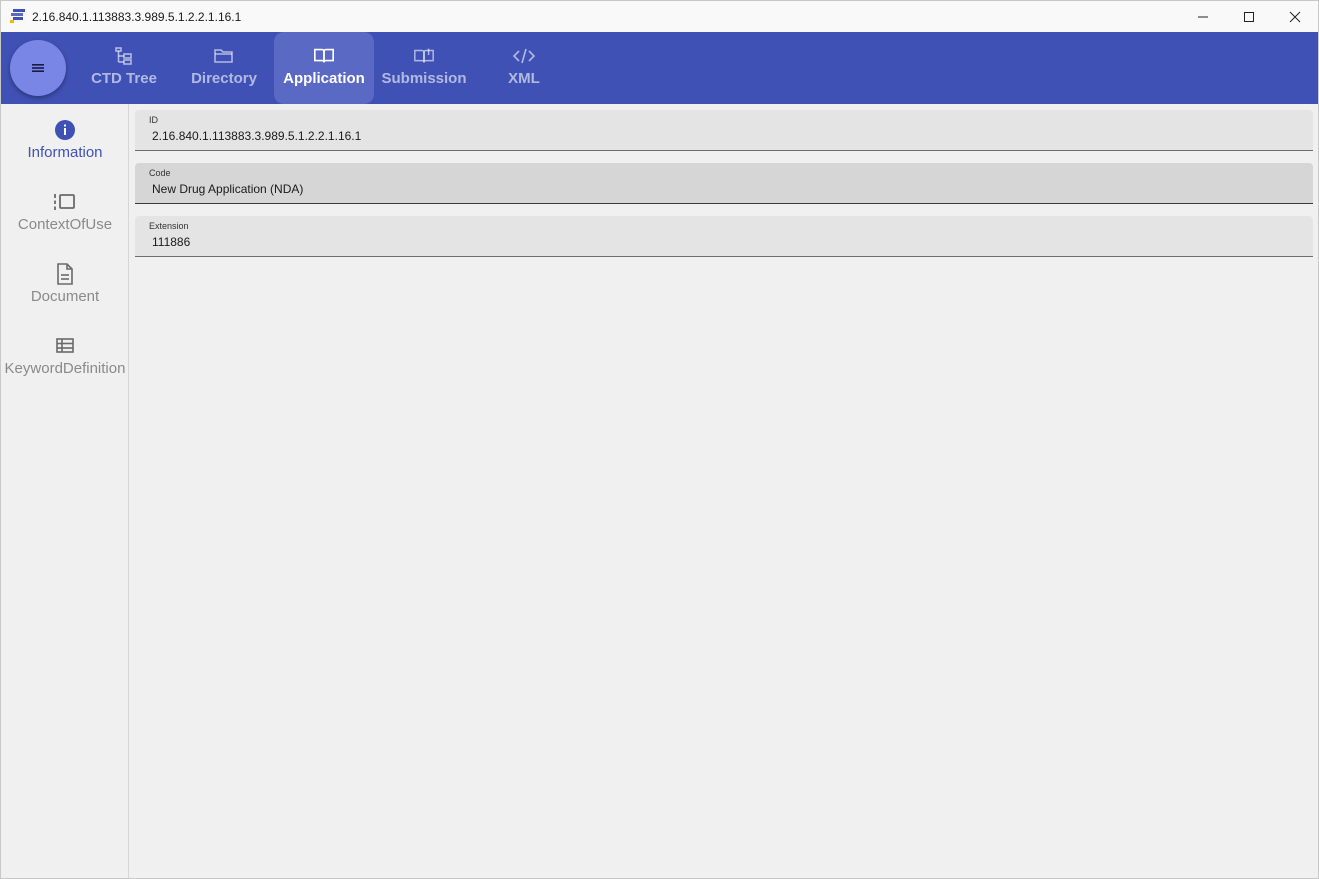 This screenshot has width=1319, height=879. Describe the element at coordinates (171, 242) in the screenshot. I see `extension-field-value: 111886` at that location.